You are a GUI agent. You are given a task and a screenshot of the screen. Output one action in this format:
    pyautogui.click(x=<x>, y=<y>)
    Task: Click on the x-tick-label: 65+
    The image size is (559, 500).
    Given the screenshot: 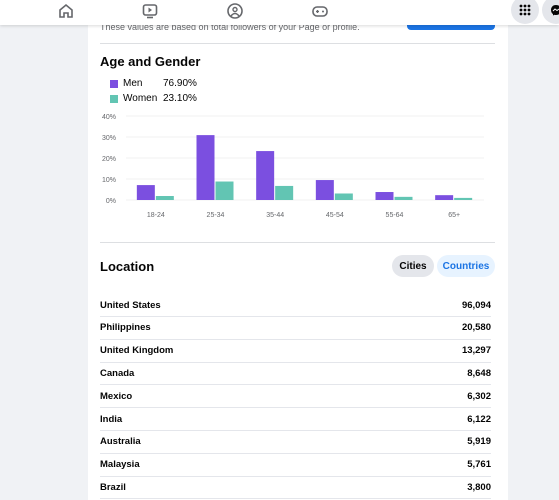 What is the action you would take?
    pyautogui.click(x=454, y=215)
    